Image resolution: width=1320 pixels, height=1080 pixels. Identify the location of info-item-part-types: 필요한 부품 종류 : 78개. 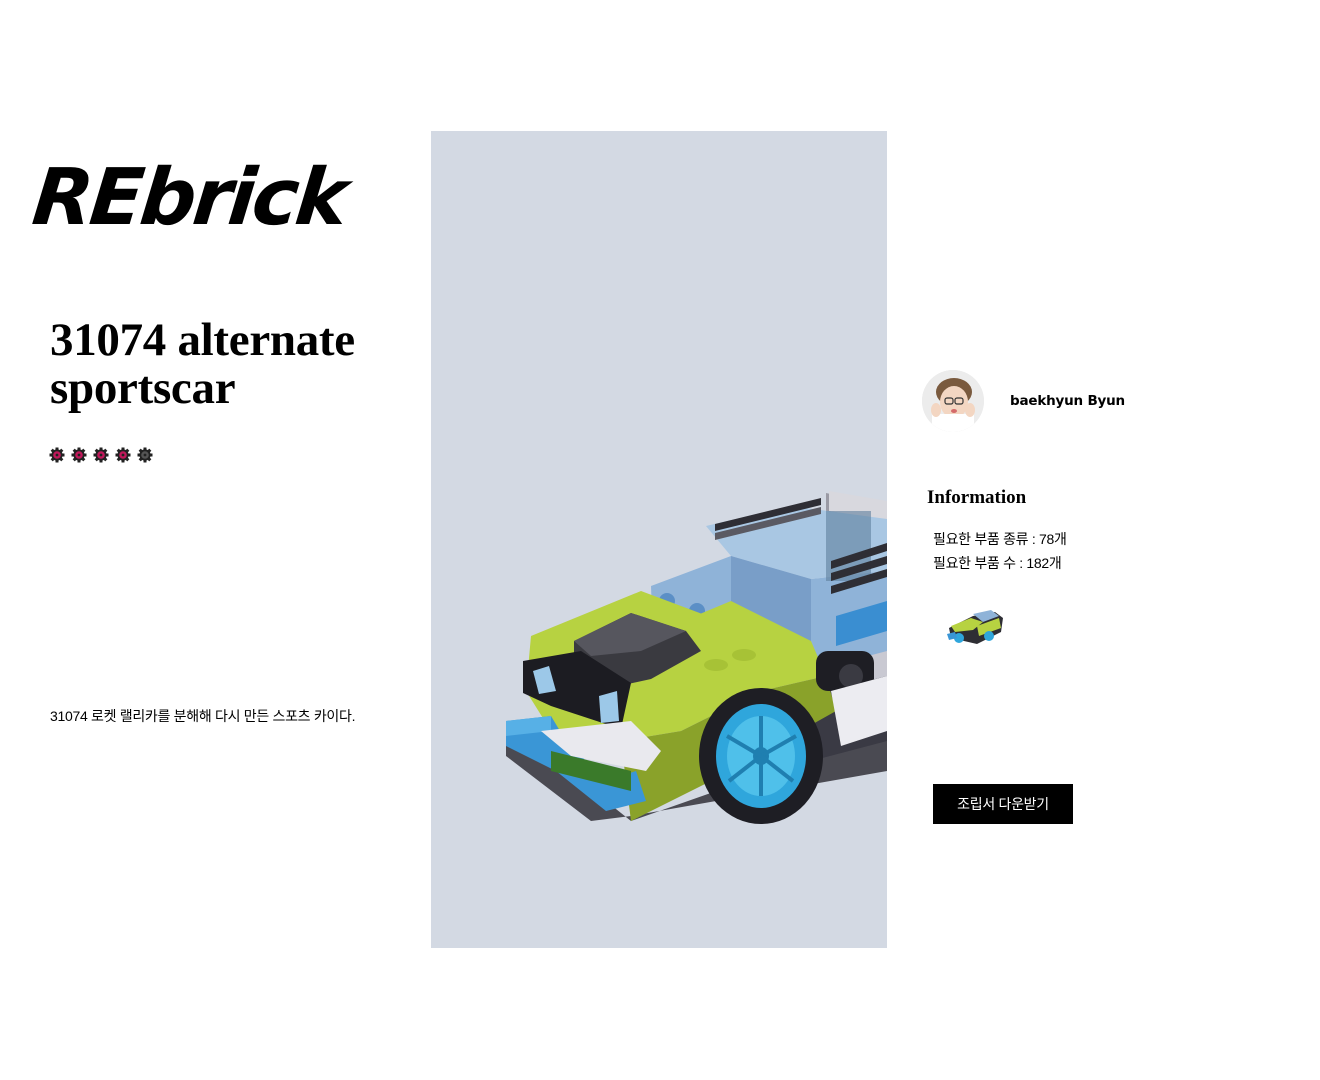
(1000, 539).